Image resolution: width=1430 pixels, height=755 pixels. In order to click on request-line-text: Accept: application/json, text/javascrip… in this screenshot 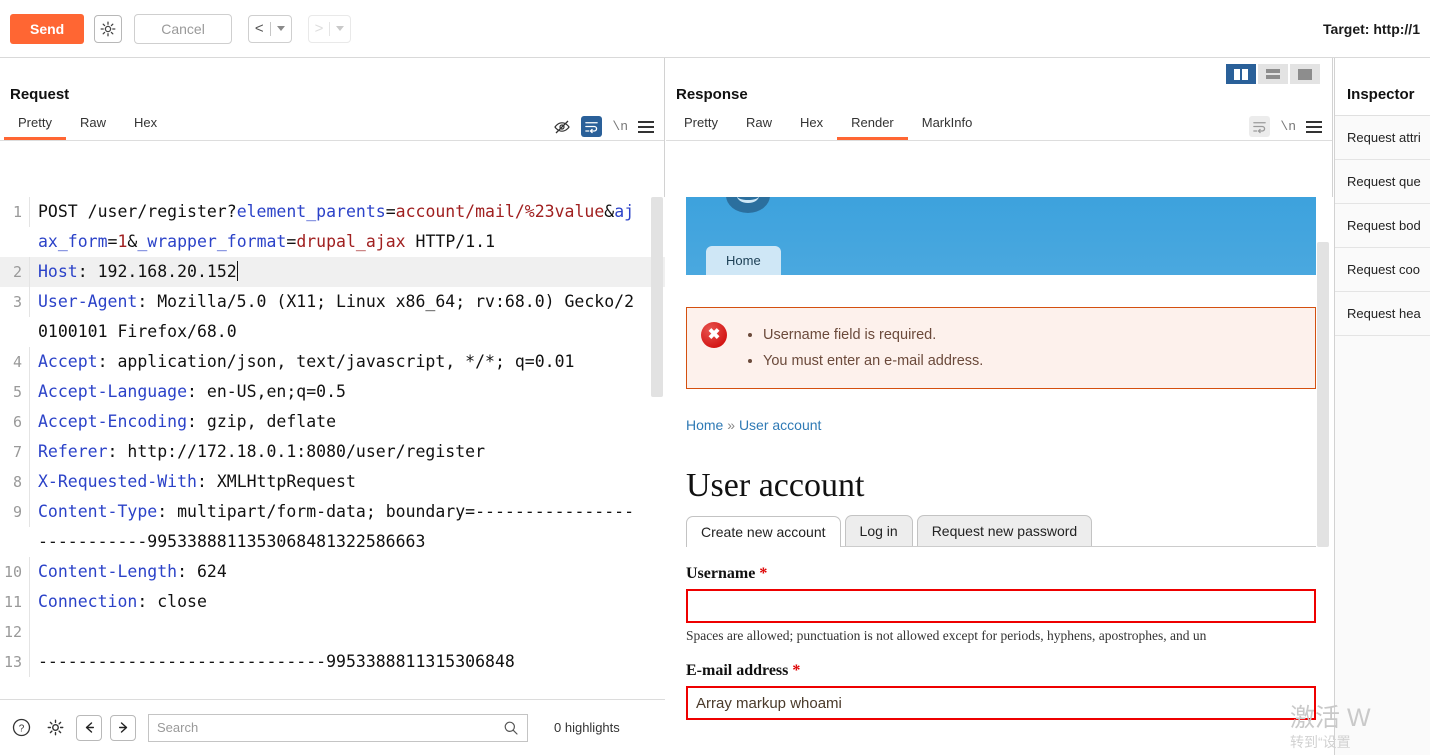, I will do `click(351, 362)`.